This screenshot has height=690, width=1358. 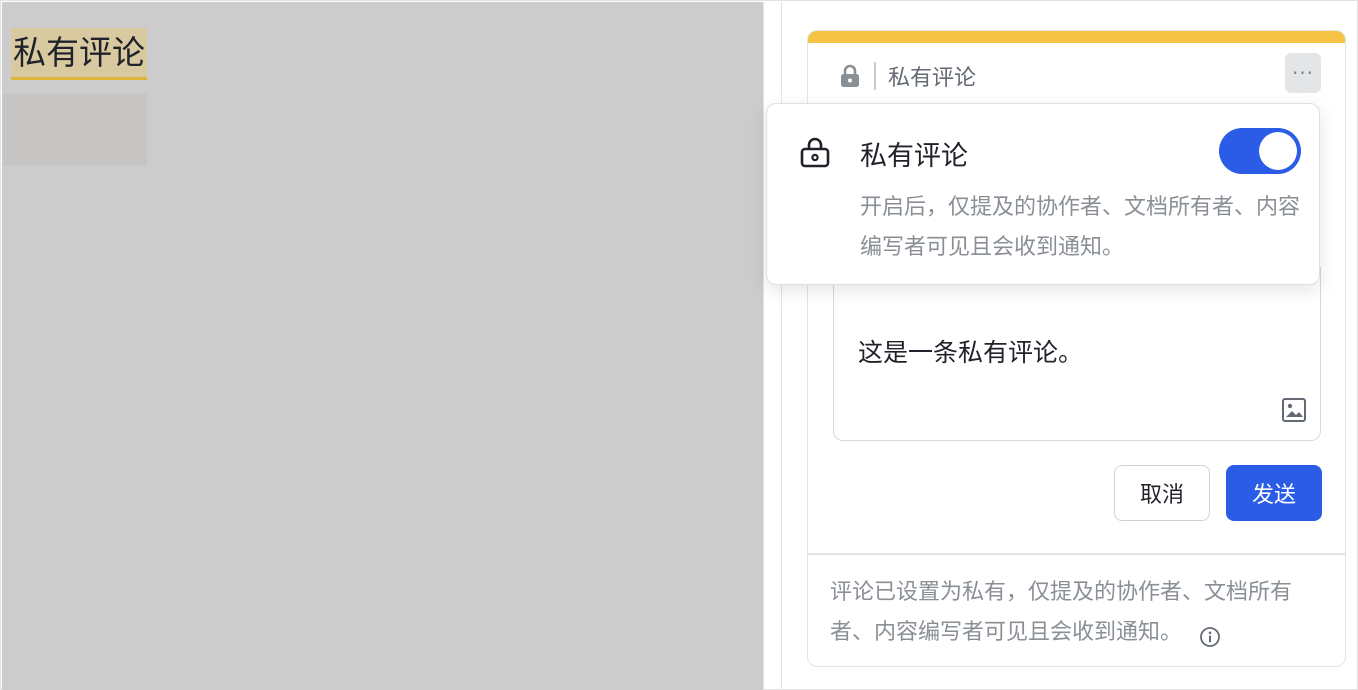 I want to click on footer-note-text: 评论已设置为私有，仅提及的协作者、文档所有者、内容编写者可见且会收到通知。, so click(x=1061, y=612).